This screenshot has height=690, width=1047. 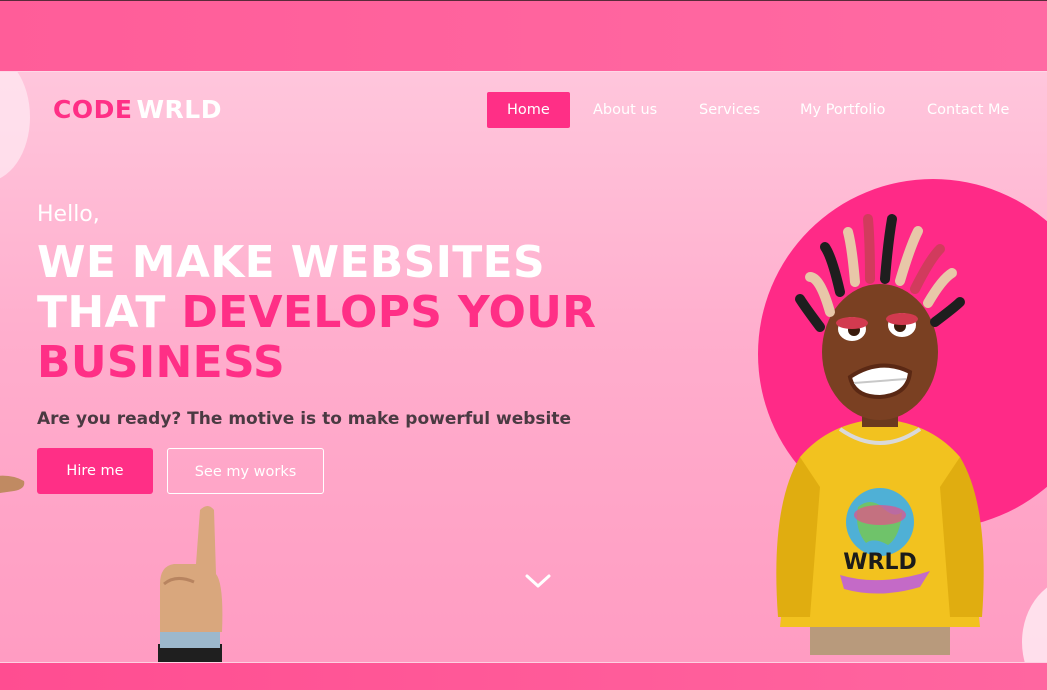 I want to click on chevron-down-icon, so click(x=538, y=581).